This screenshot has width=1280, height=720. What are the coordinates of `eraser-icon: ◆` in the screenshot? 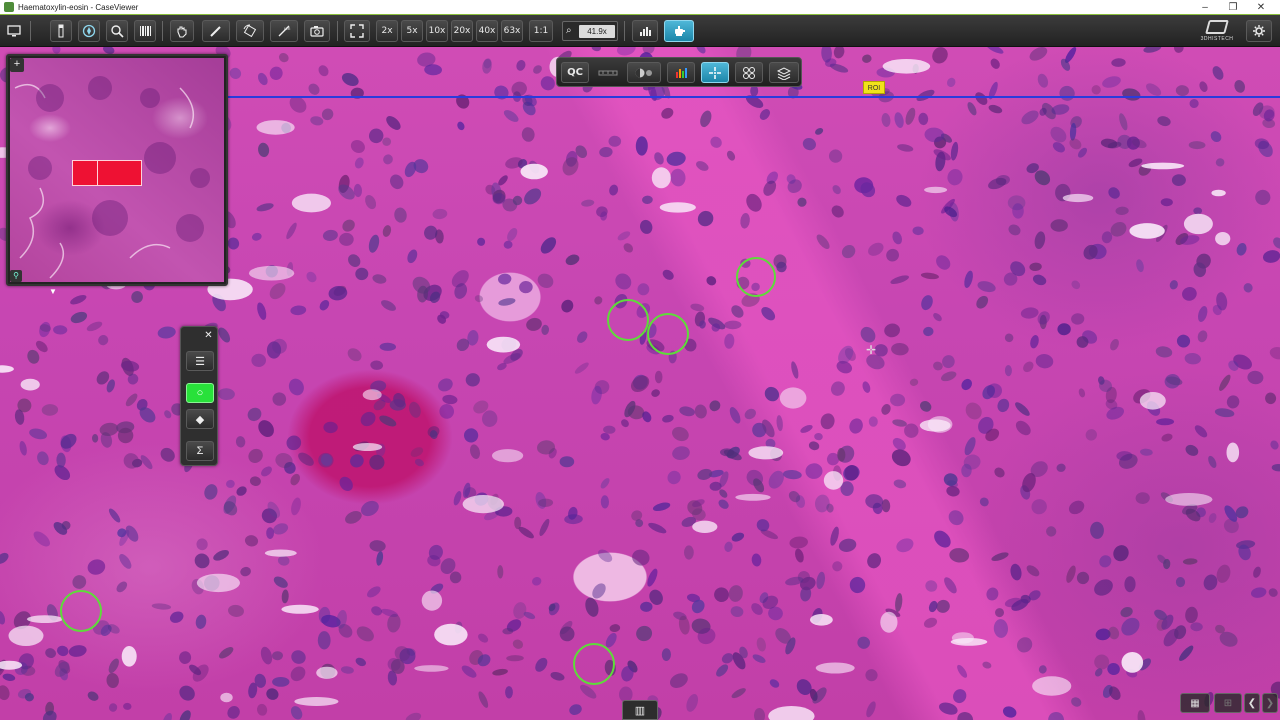 It's located at (200, 419).